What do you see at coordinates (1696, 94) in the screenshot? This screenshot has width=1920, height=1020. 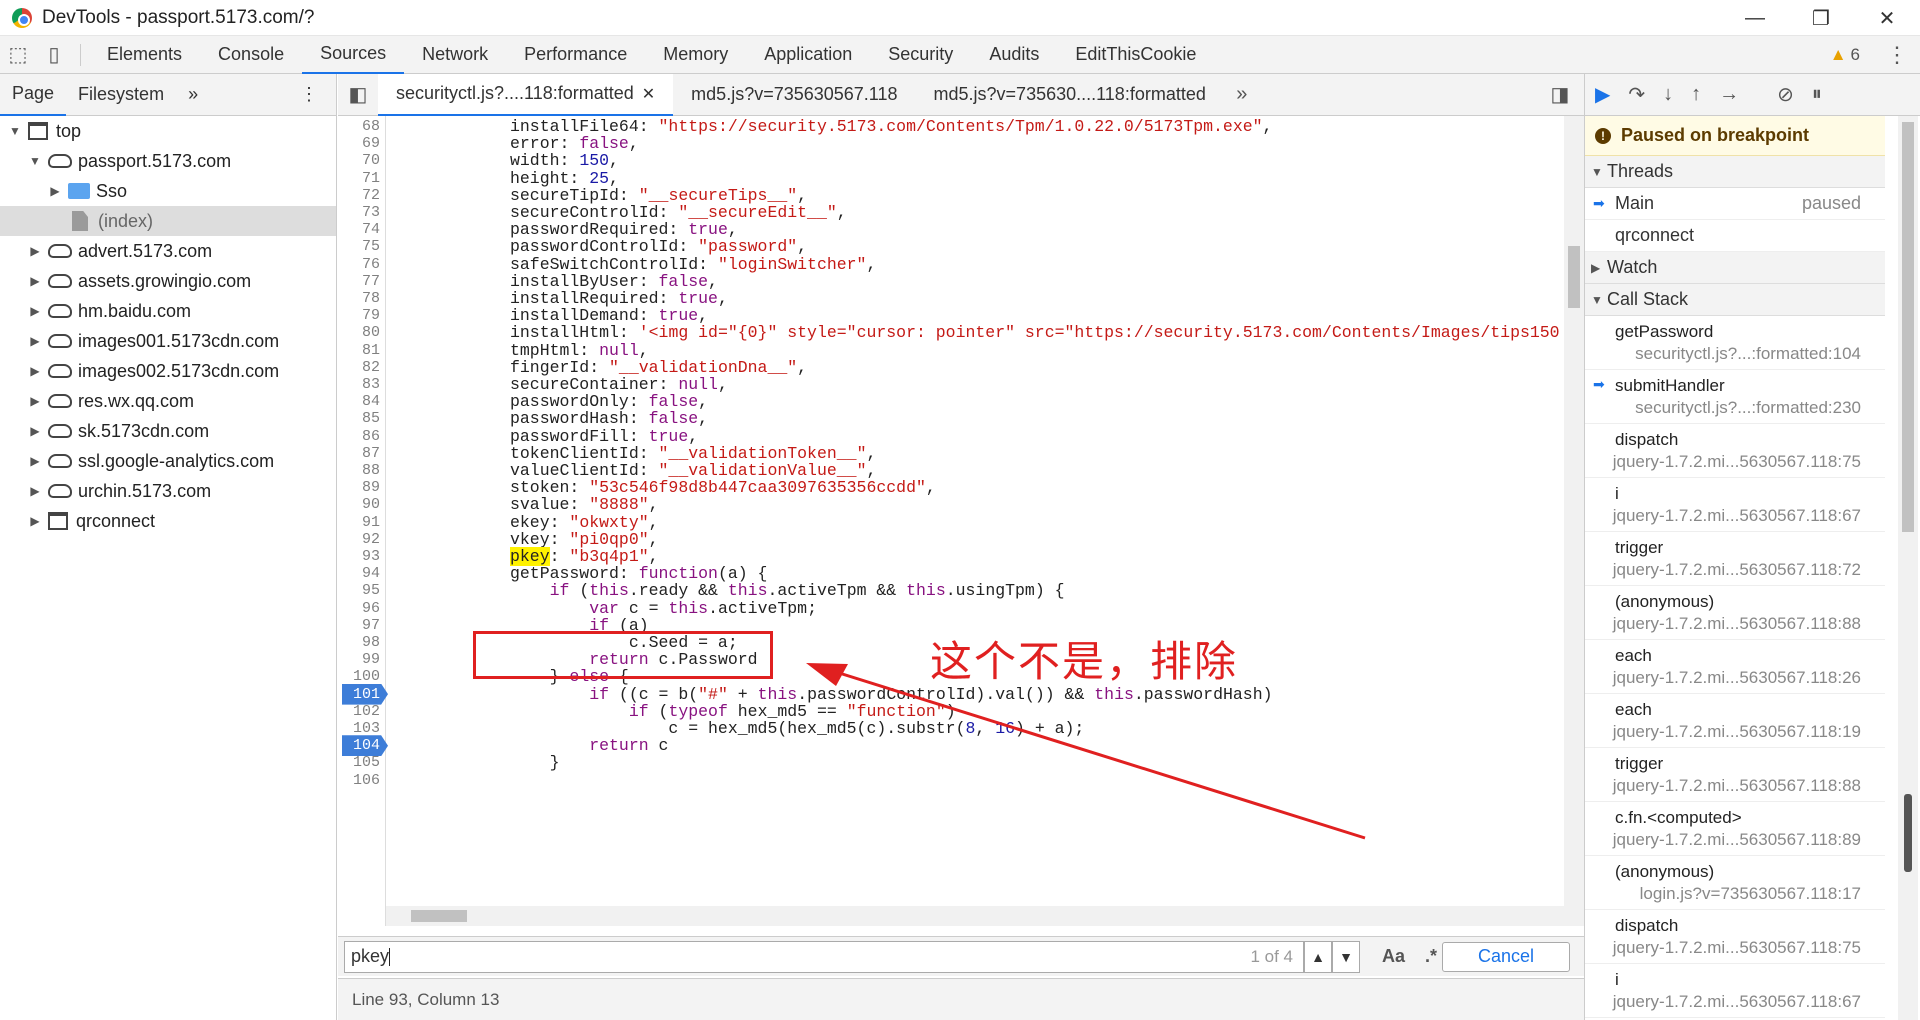 I see `step-out-icon: ↑` at bounding box center [1696, 94].